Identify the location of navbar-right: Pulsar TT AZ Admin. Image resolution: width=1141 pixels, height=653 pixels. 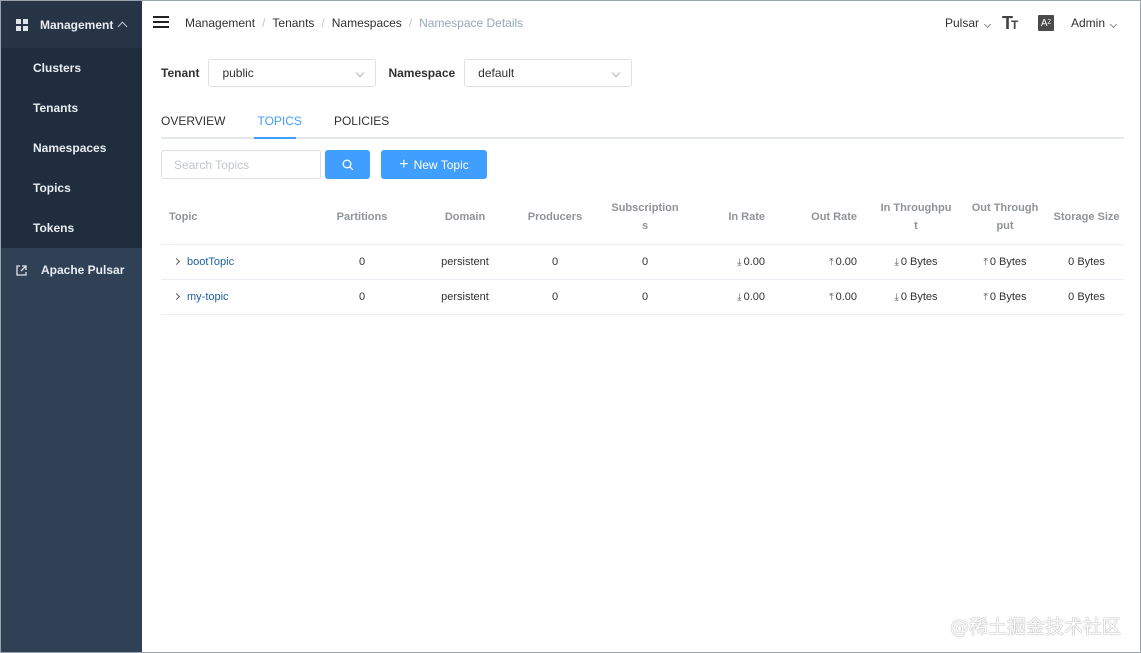
(1031, 23).